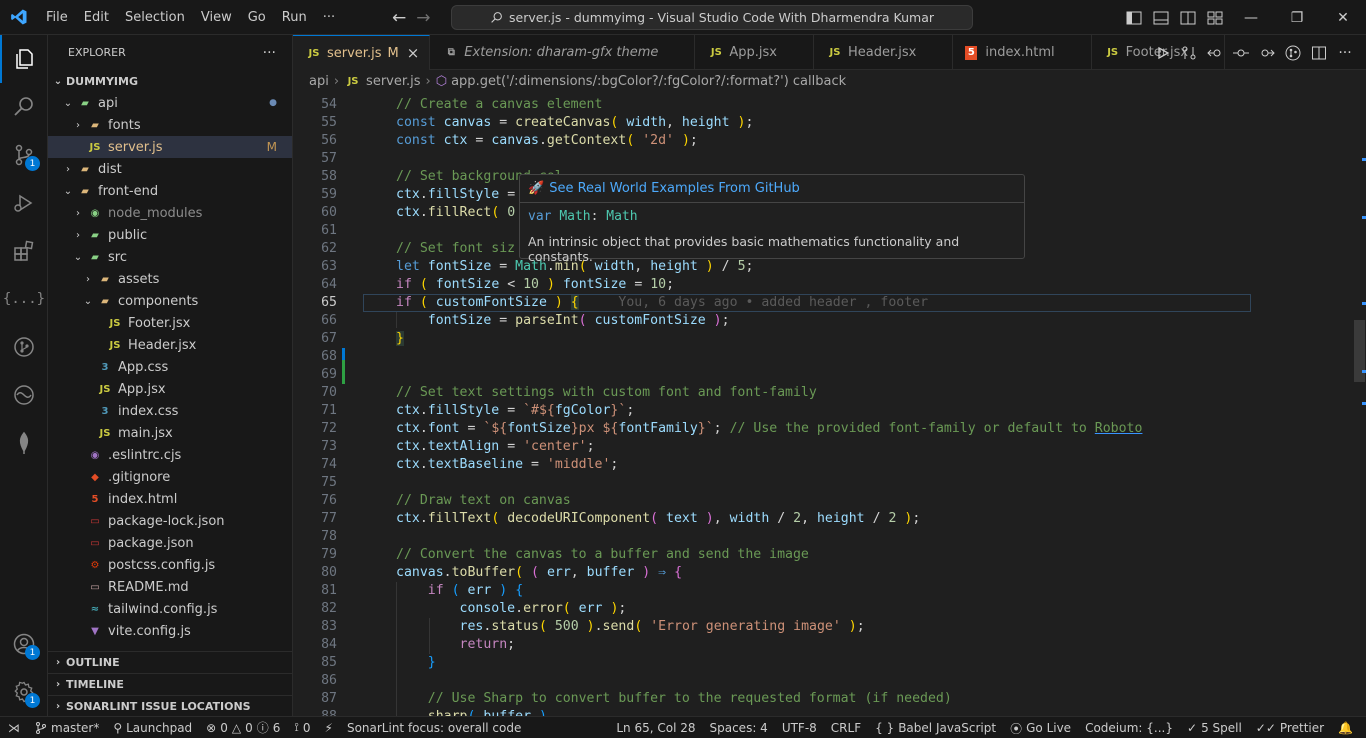  I want to click on gitlens-icon, so click(1293, 52).